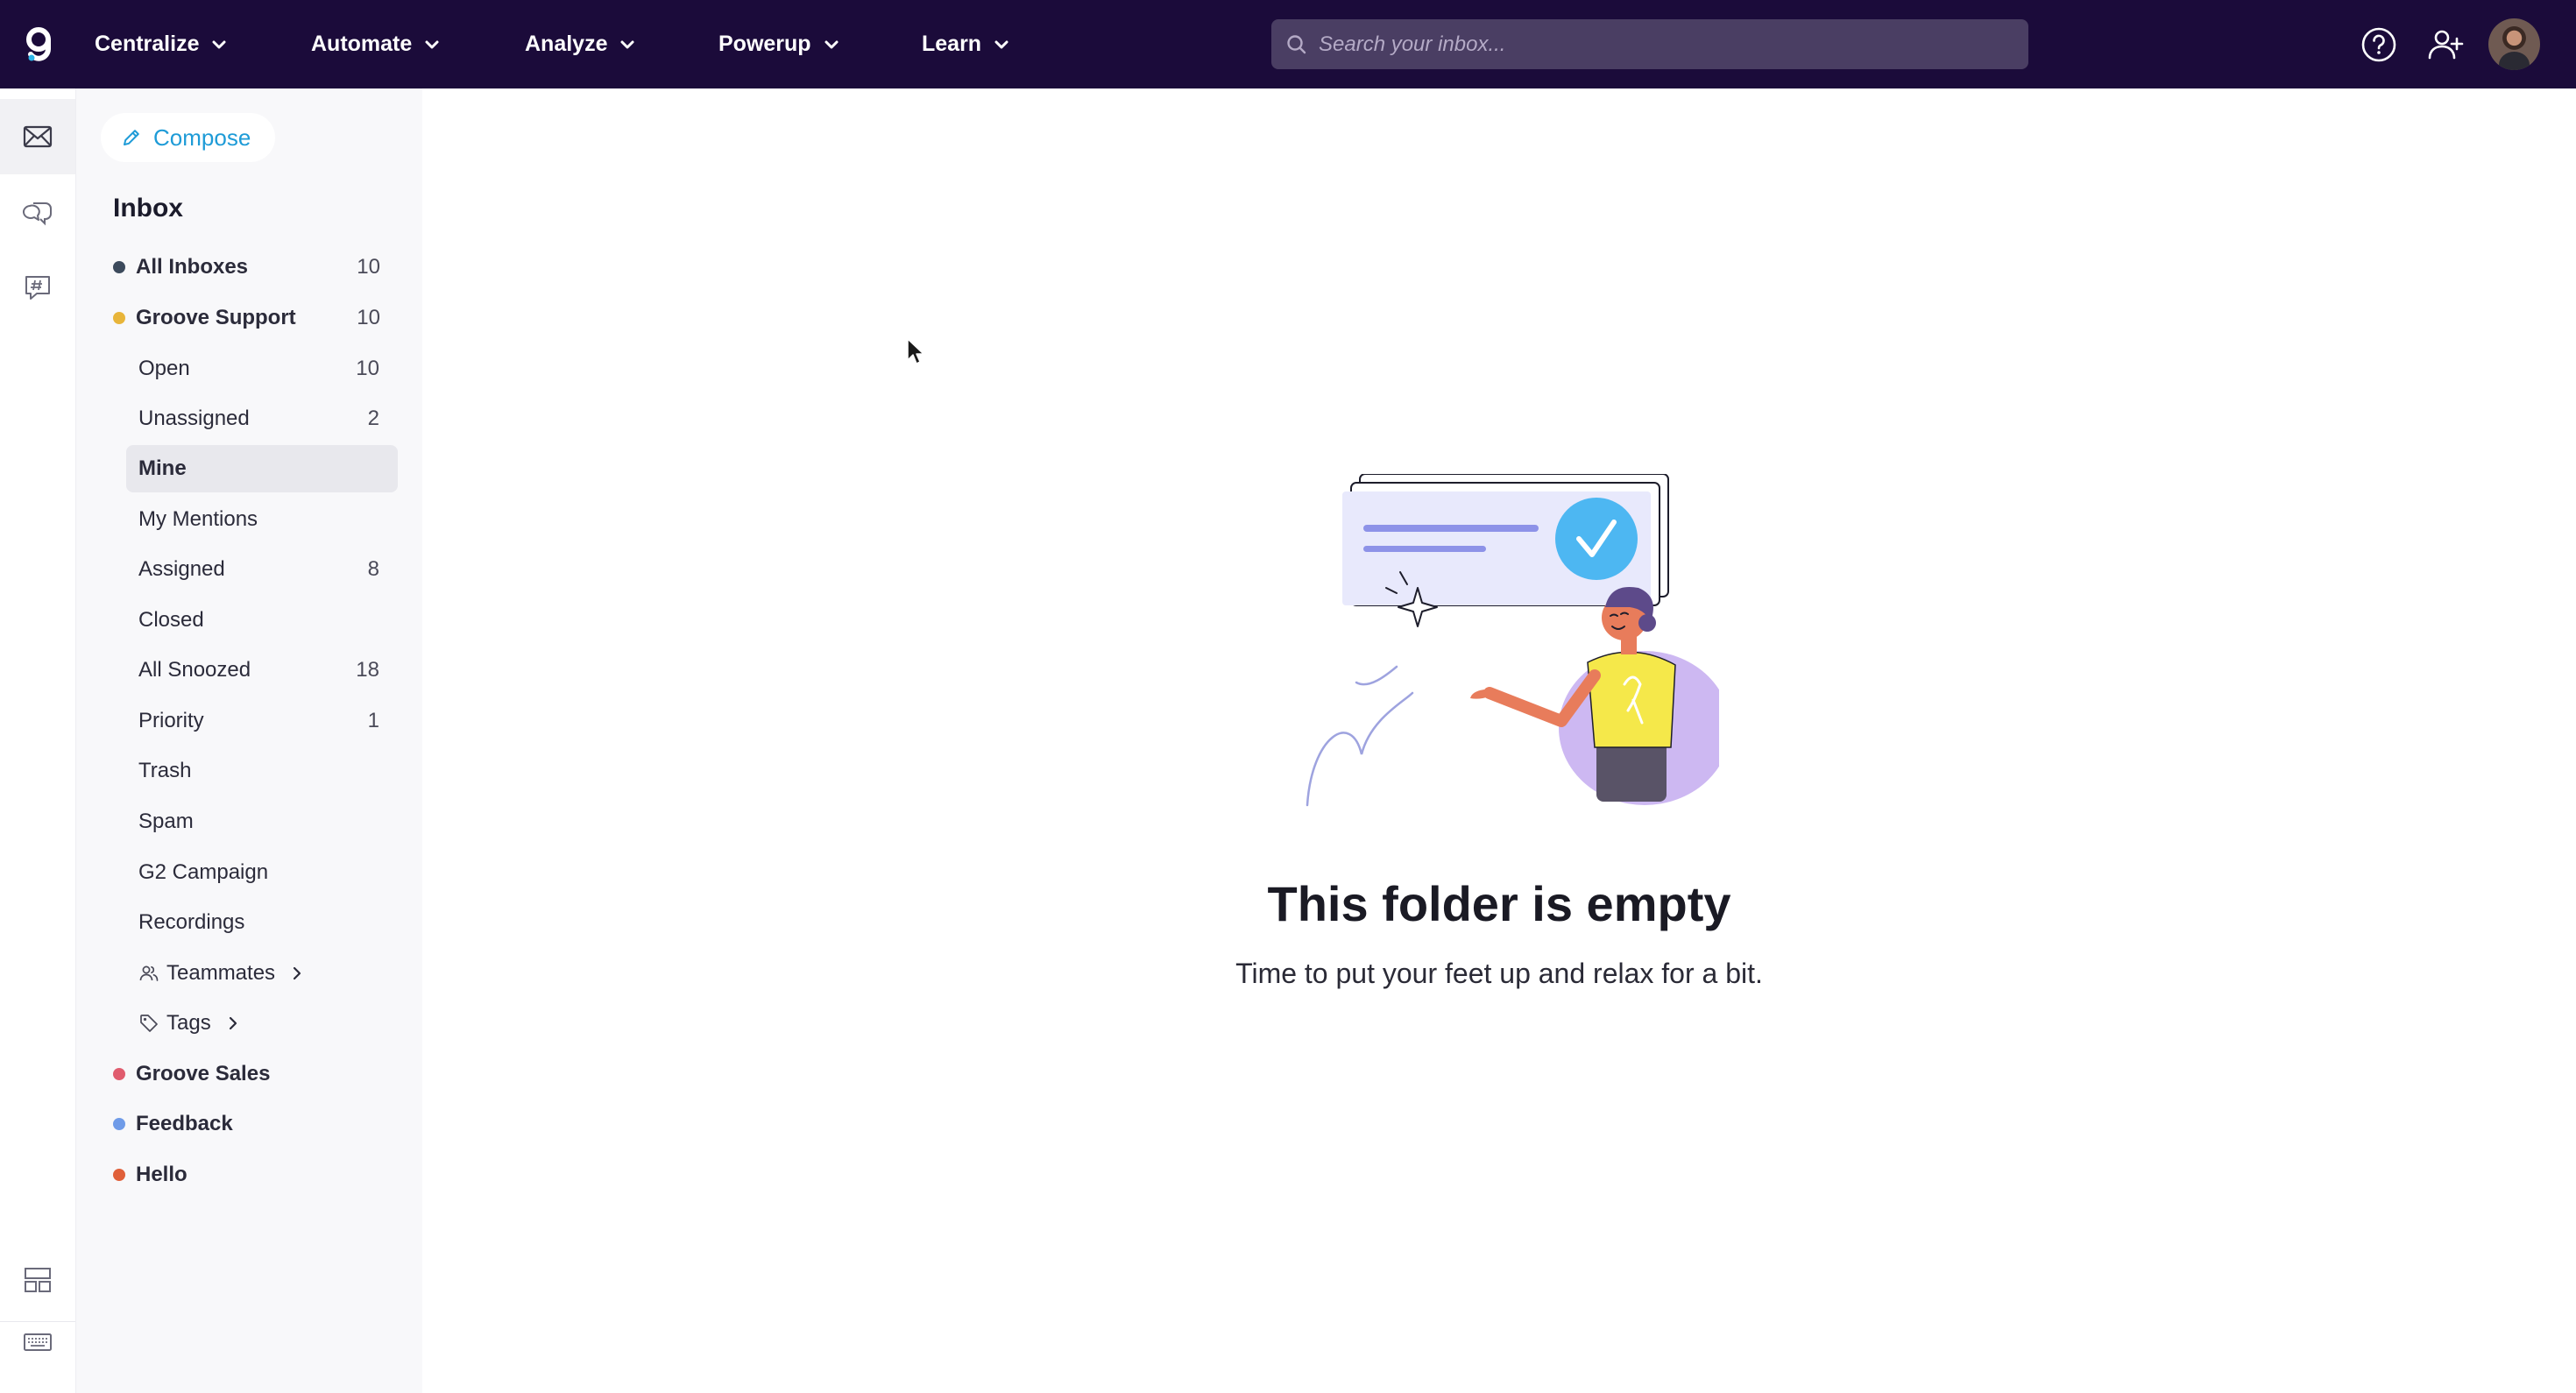 The width and height of the screenshot is (2576, 1393). I want to click on empty-folder-illustration, so click(1512, 641).